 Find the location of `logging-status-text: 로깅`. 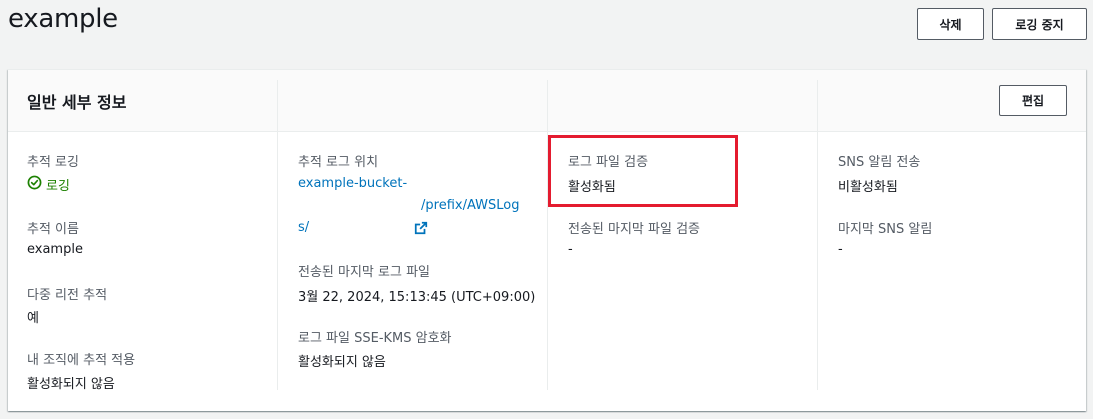

logging-status-text: 로깅 is located at coordinates (58, 186).